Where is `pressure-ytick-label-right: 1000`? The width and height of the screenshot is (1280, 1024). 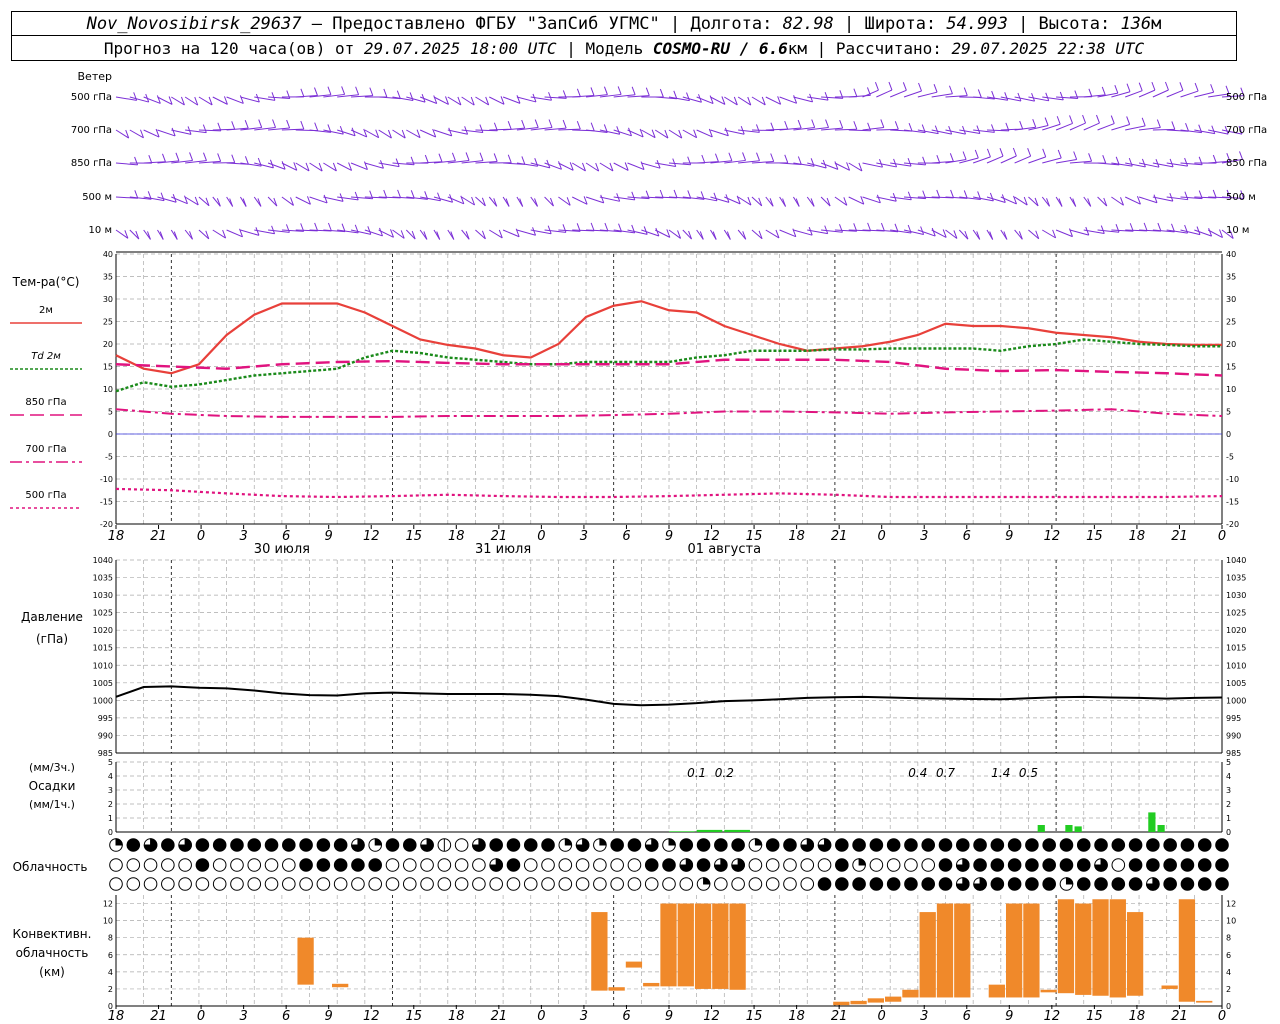 pressure-ytick-label-right: 1000 is located at coordinates (1236, 700).